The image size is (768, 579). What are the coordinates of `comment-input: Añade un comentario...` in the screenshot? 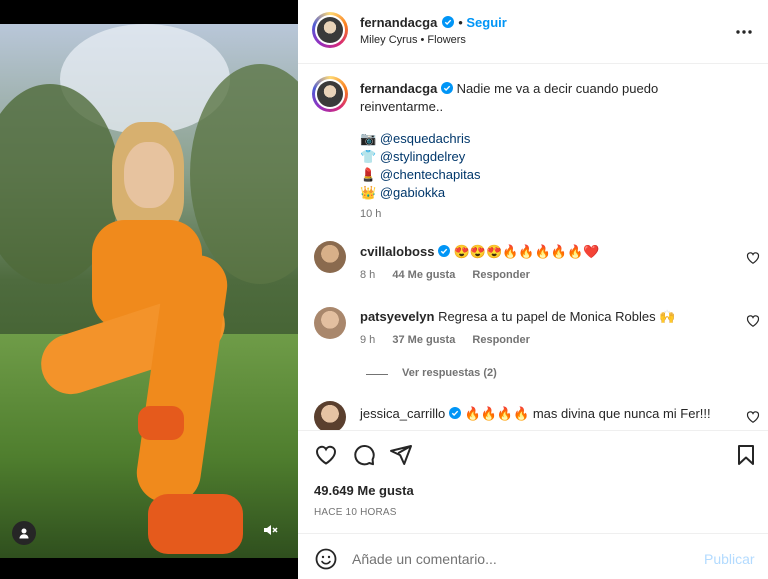 It's located at (424, 559).